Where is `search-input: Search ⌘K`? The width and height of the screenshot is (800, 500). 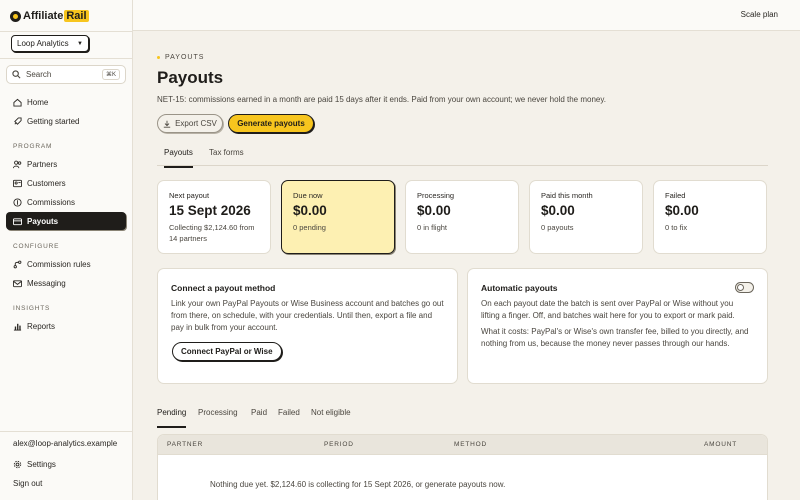
search-input: Search ⌘K is located at coordinates (66, 74).